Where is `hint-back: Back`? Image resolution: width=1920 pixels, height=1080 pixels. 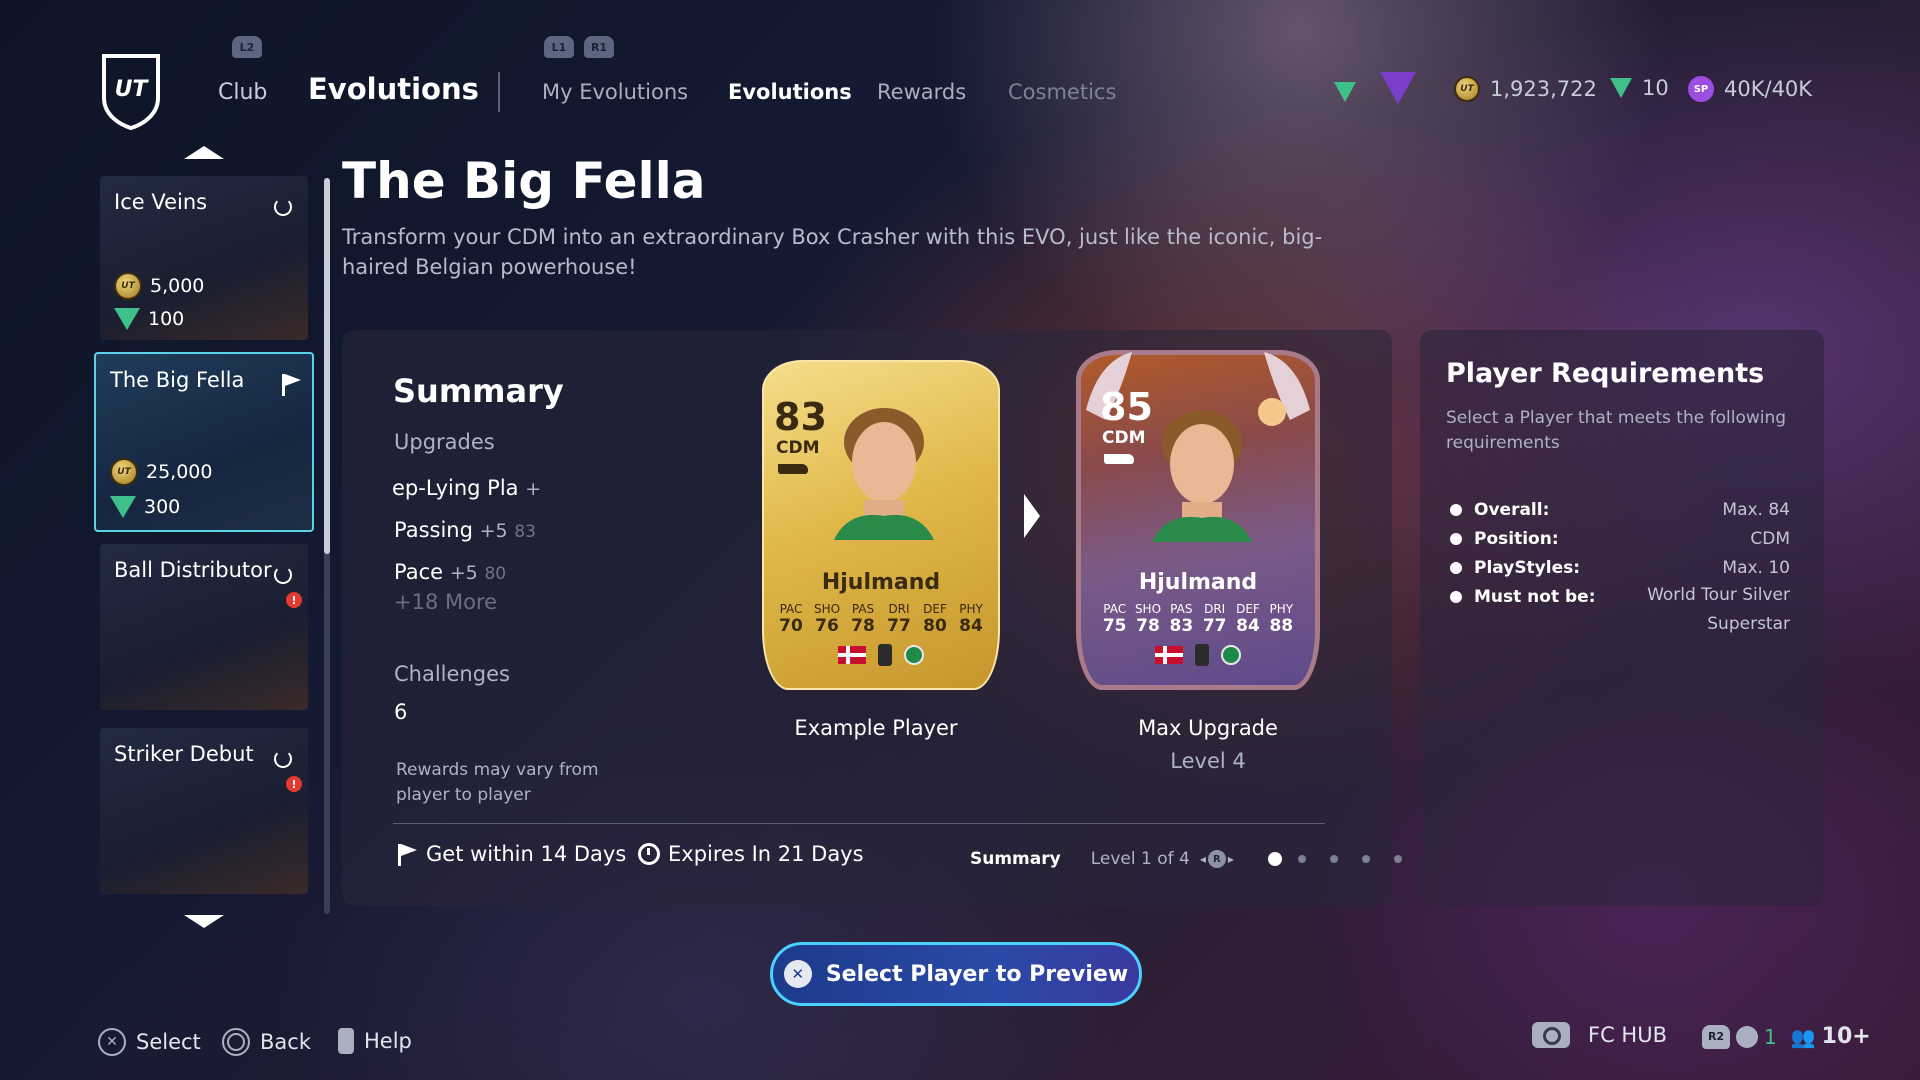
hint-back: Back is located at coordinates (266, 1042).